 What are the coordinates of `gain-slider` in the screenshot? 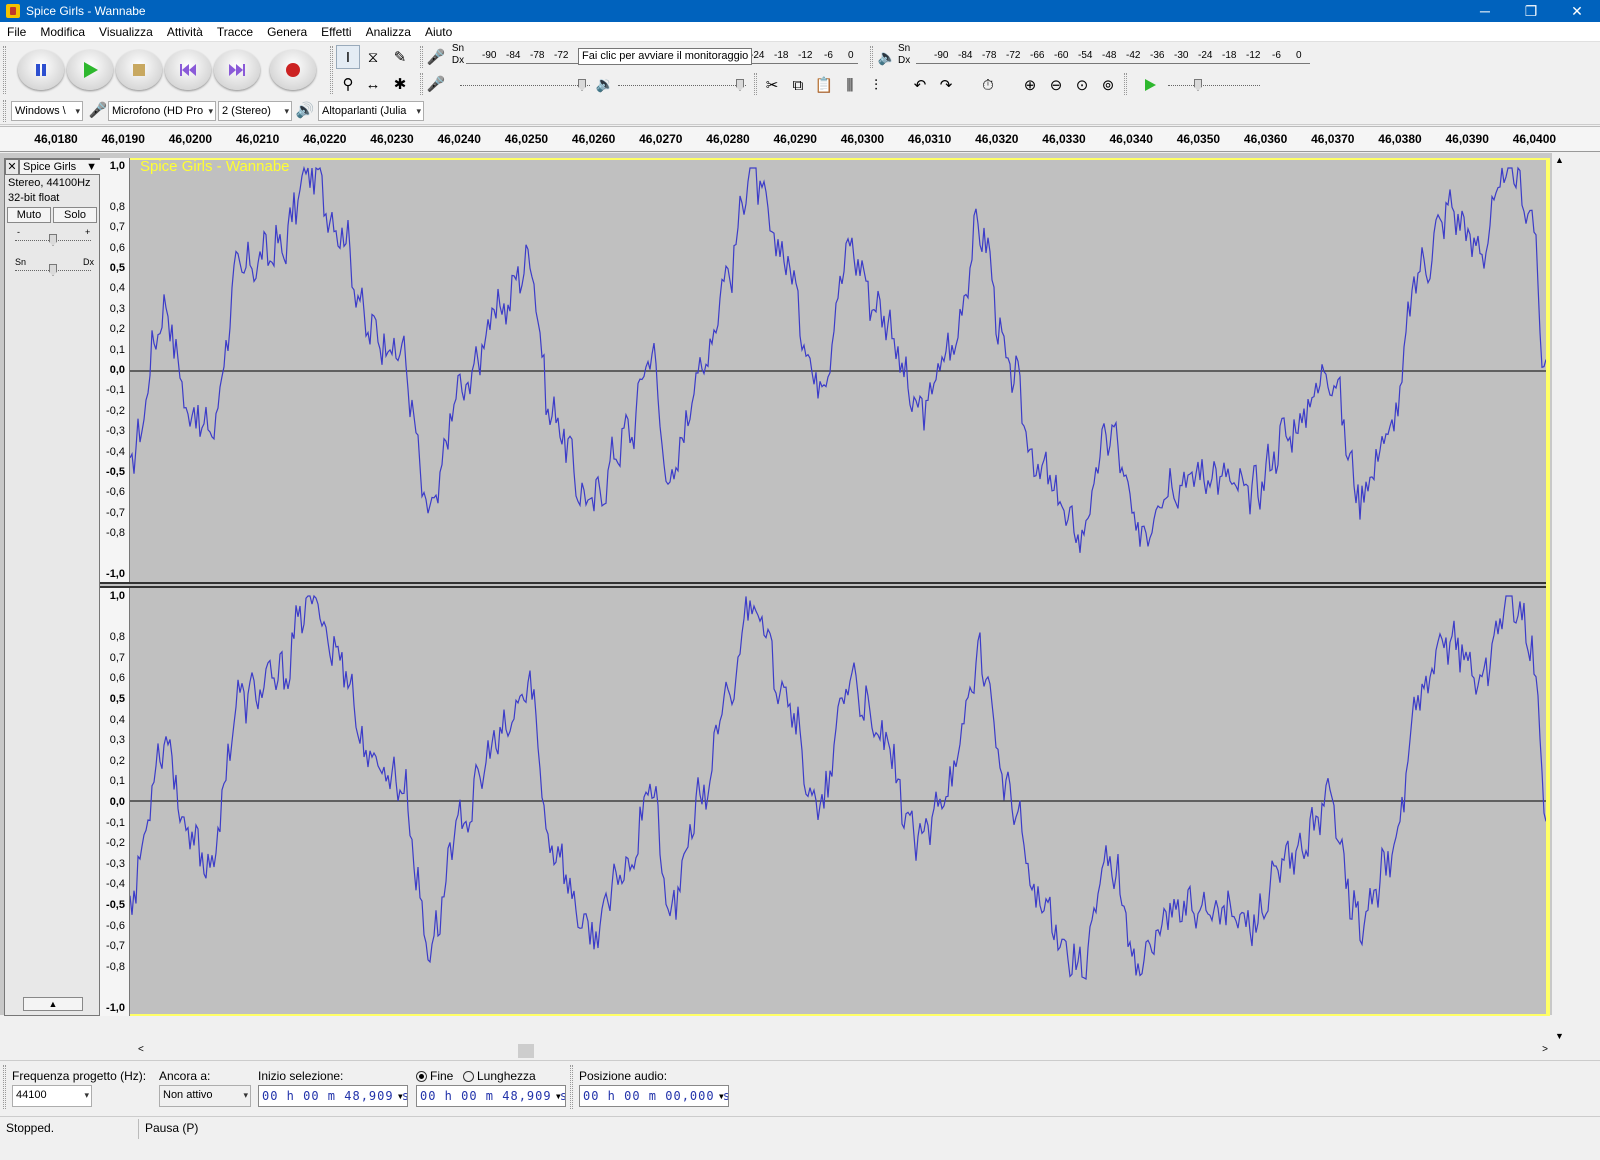 It's located at (53, 240).